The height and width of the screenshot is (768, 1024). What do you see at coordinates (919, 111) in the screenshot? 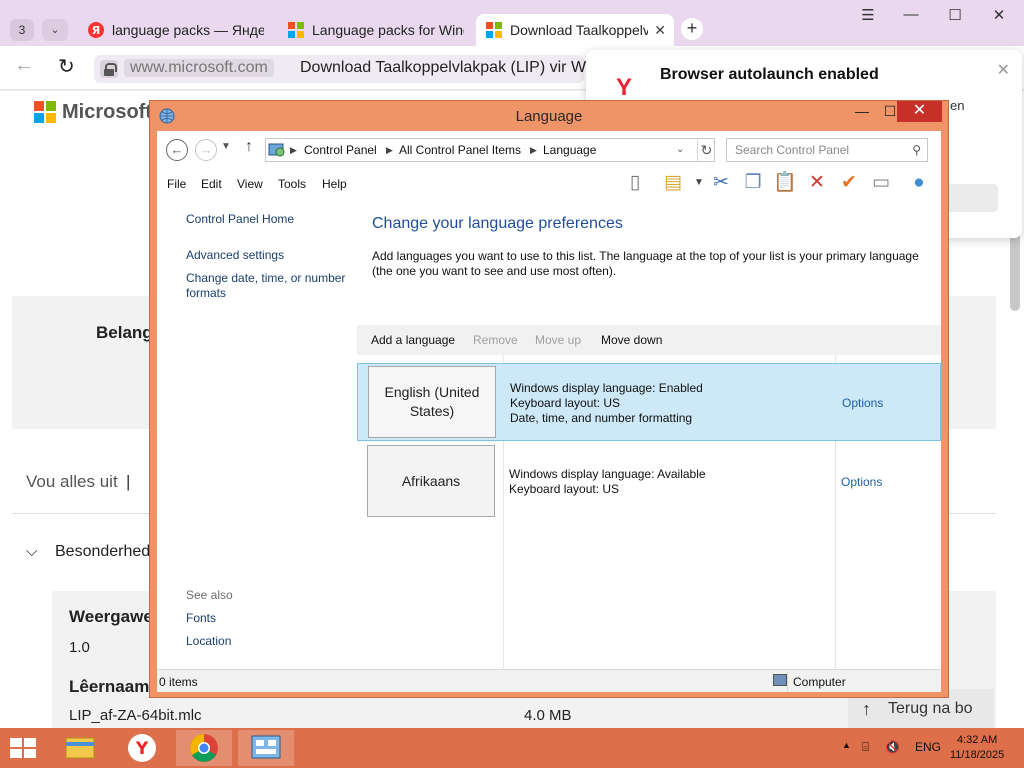
I see `close-window-icon: ✕` at bounding box center [919, 111].